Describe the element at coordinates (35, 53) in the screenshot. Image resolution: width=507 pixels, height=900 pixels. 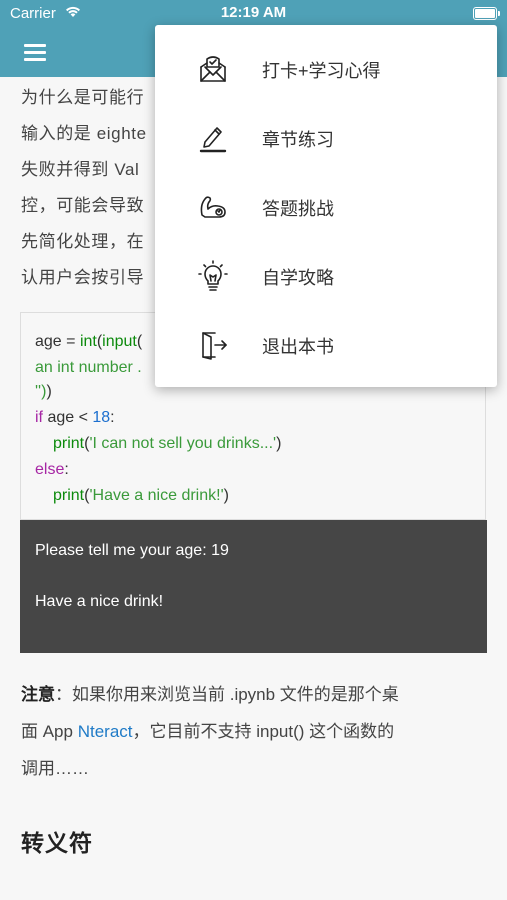
I see `hamburger-menu-icon` at that location.